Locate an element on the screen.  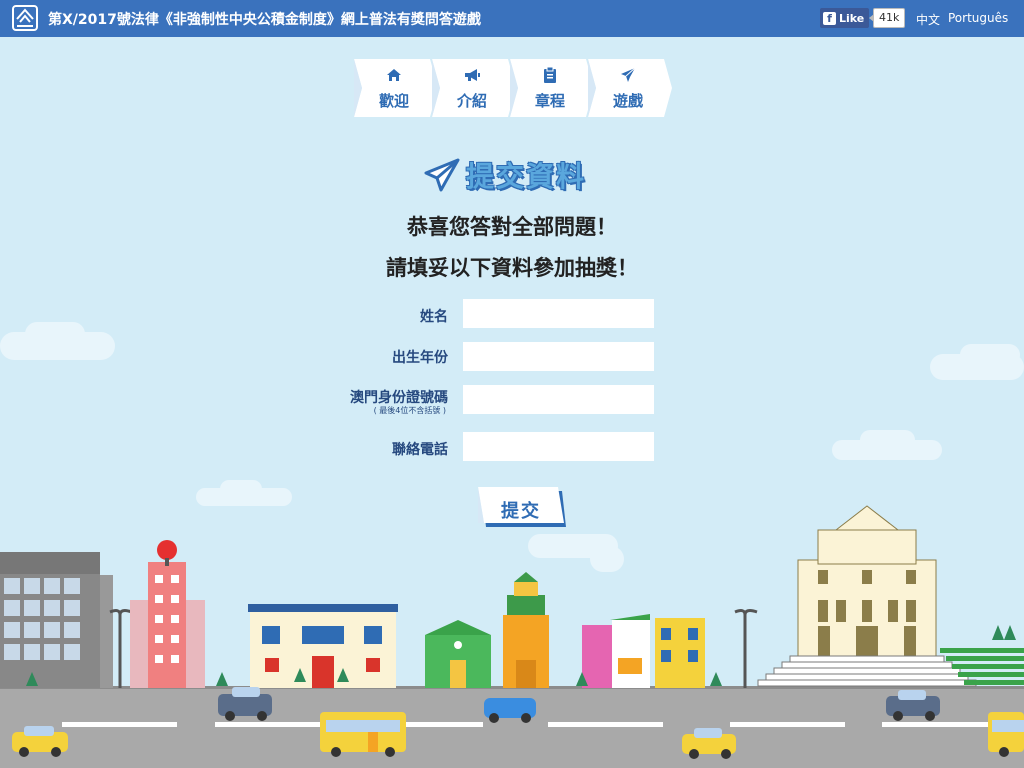
birth-year-label: 出生年份 is located at coordinates (420, 358).